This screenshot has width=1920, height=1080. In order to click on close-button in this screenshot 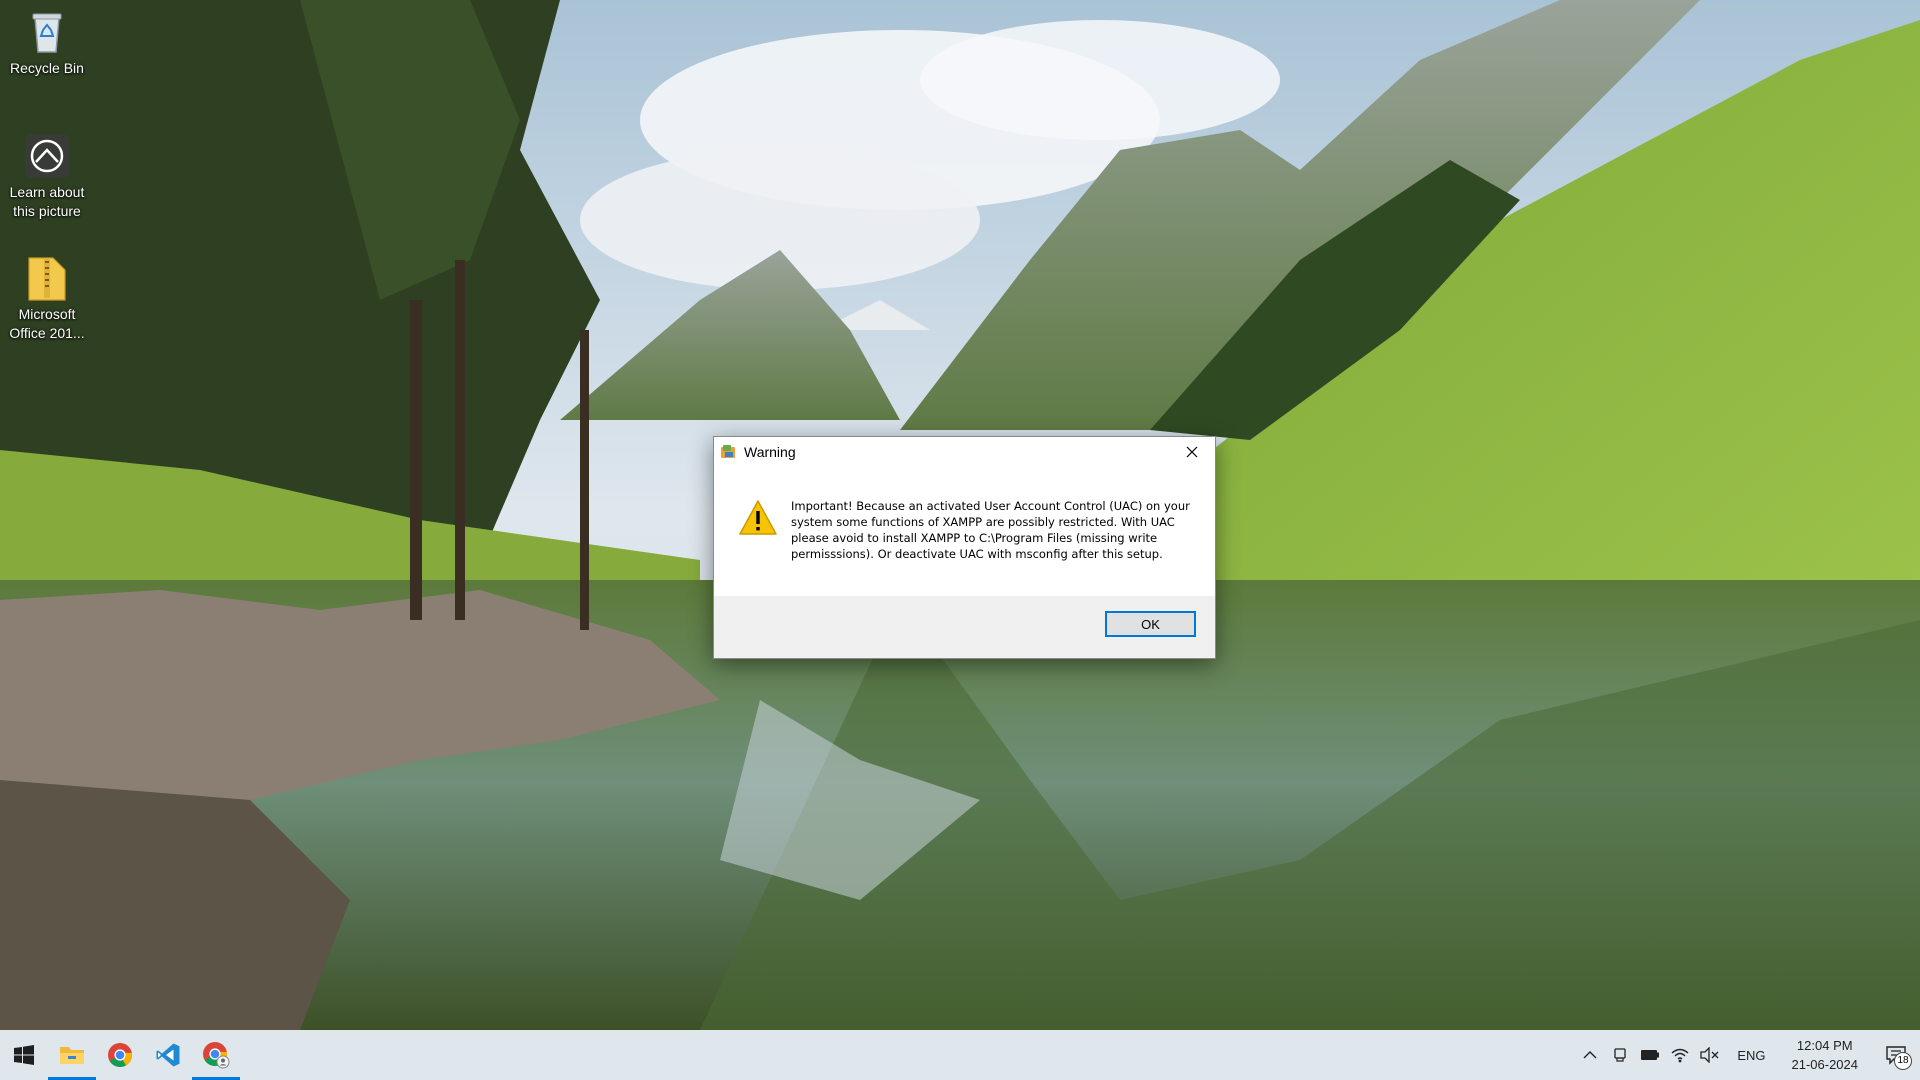, I will do `click(1192, 452)`.